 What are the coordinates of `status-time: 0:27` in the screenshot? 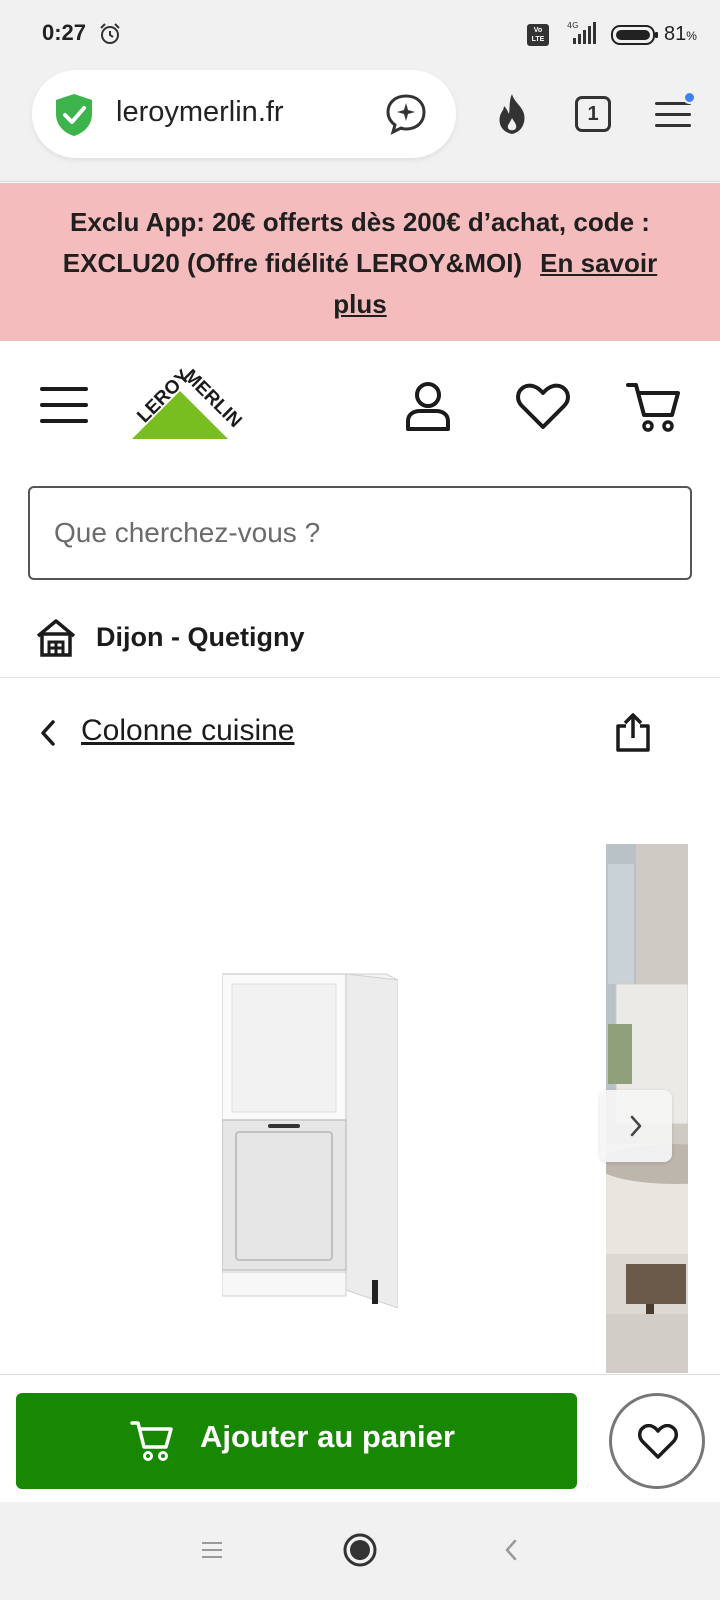 It's located at (64, 32).